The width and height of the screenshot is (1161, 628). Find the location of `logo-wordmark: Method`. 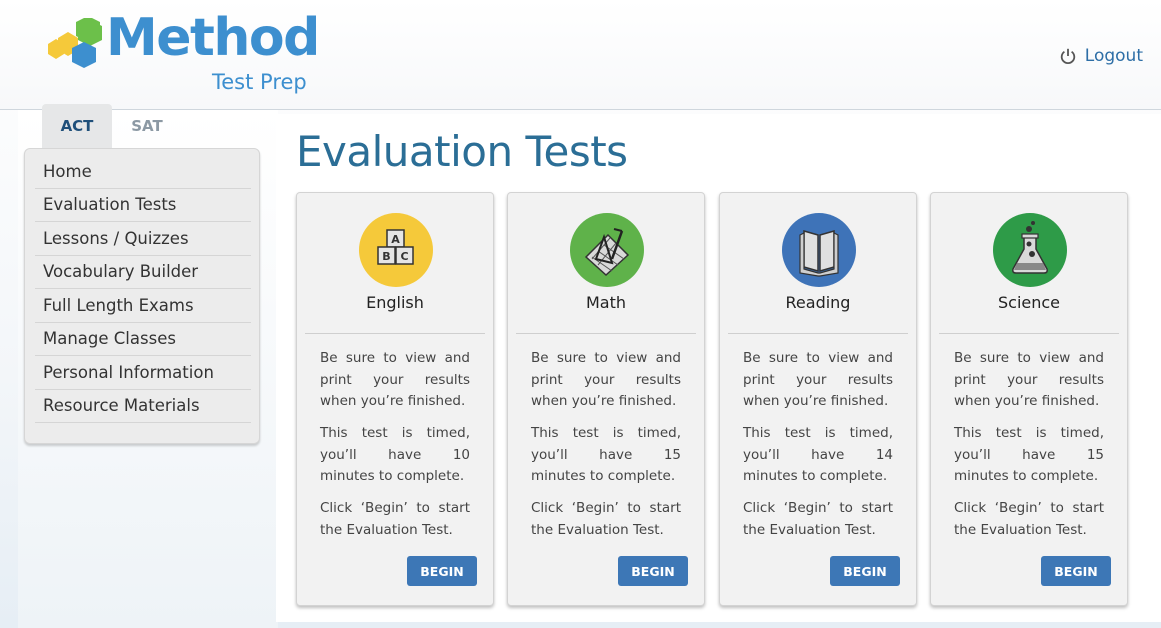

logo-wordmark: Method is located at coordinates (213, 38).